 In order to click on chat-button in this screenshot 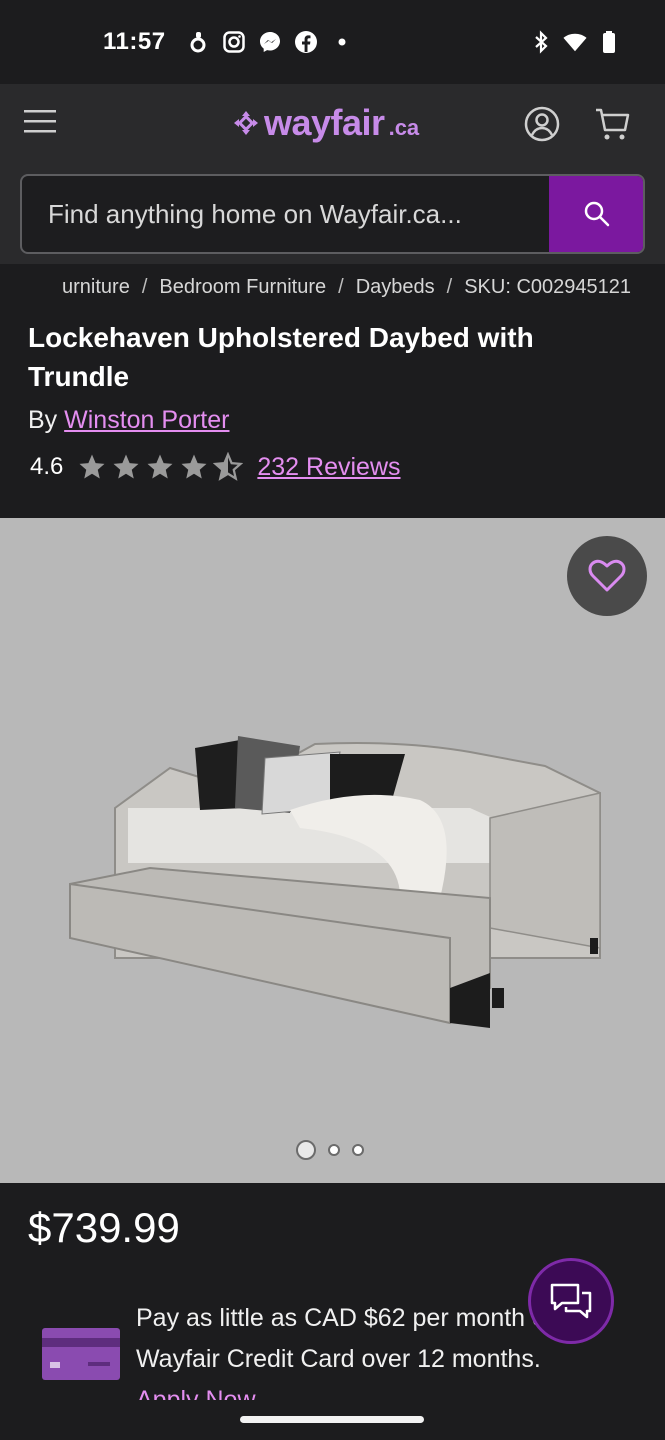, I will do `click(571, 1301)`.